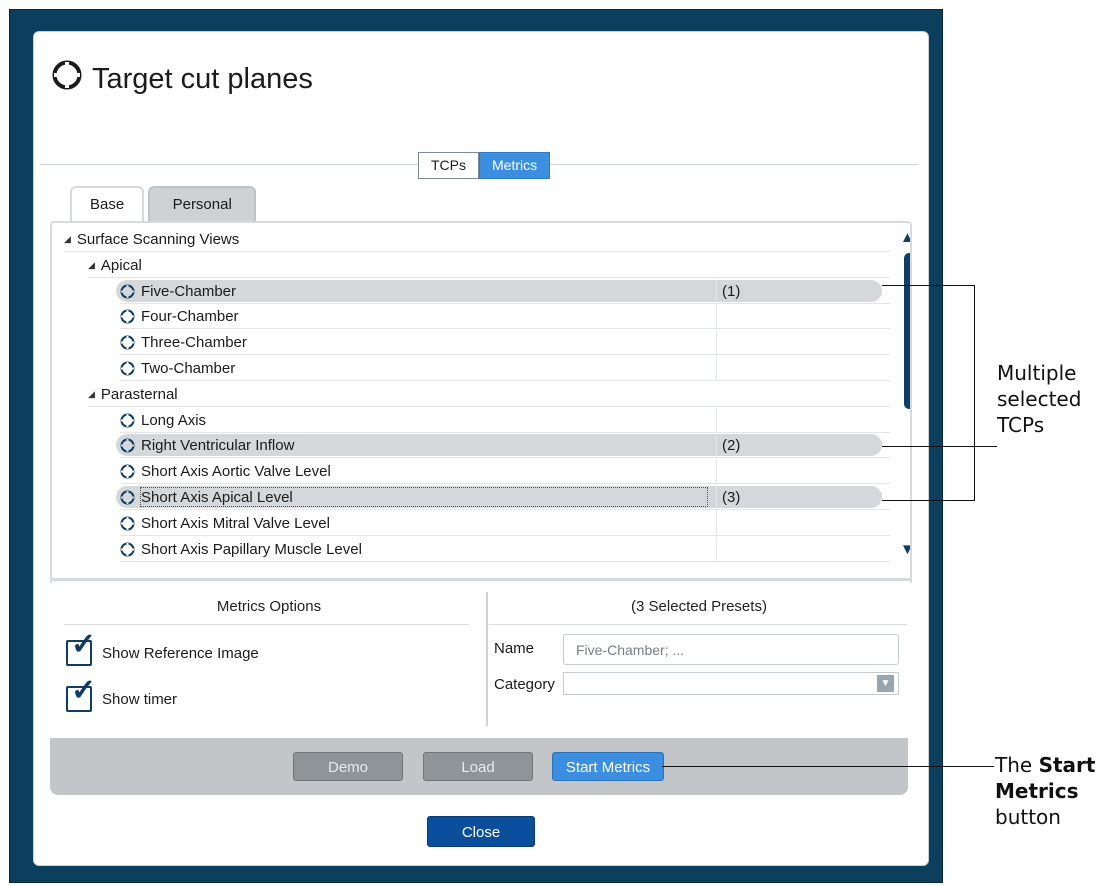  I want to click on tree-row: Short Axis Papillary Muscle Level, so click(471, 549).